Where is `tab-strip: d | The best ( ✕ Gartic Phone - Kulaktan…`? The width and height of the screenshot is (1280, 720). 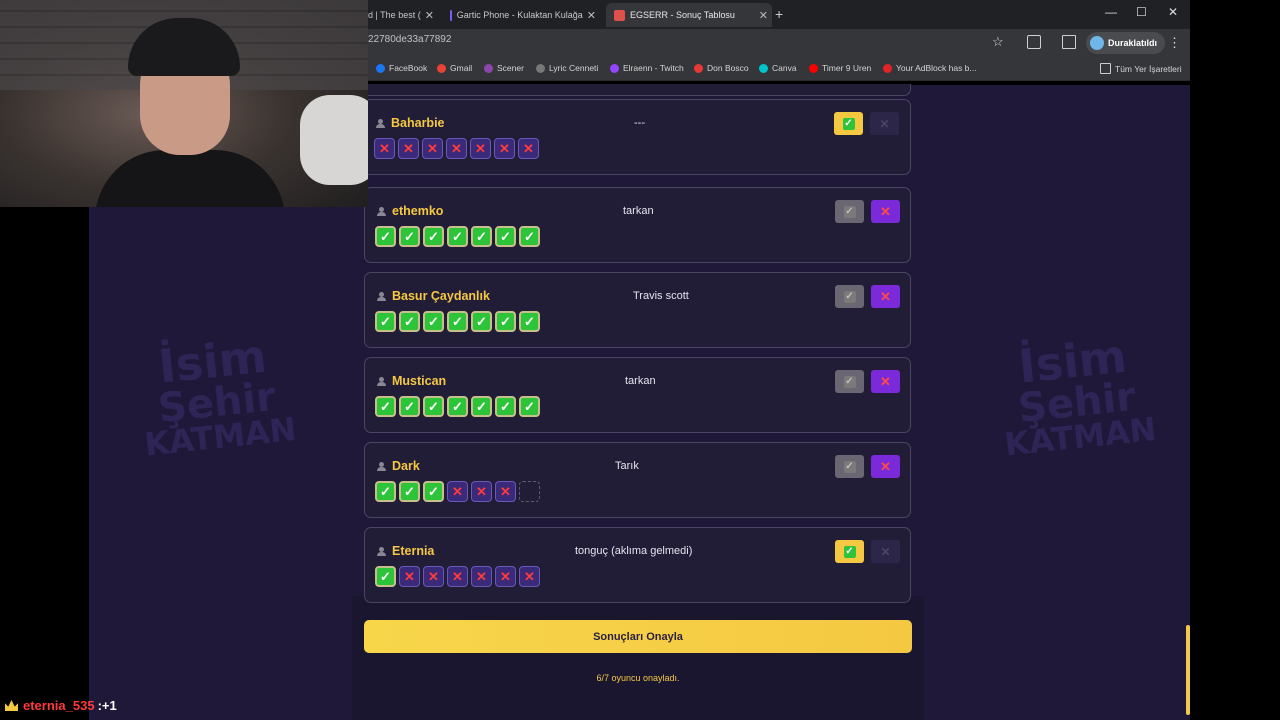 tab-strip: d | The best ( ✕ Gartic Phone - Kulaktan… is located at coordinates (779, 14).